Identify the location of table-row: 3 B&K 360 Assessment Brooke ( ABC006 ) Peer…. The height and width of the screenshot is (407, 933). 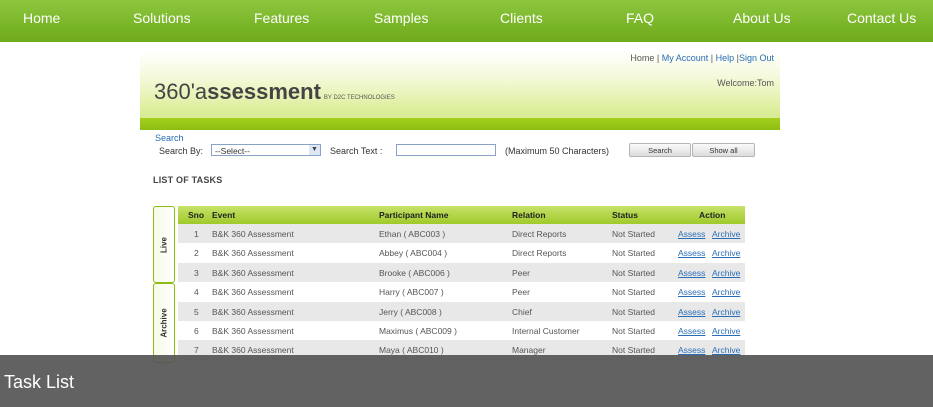
(461, 272).